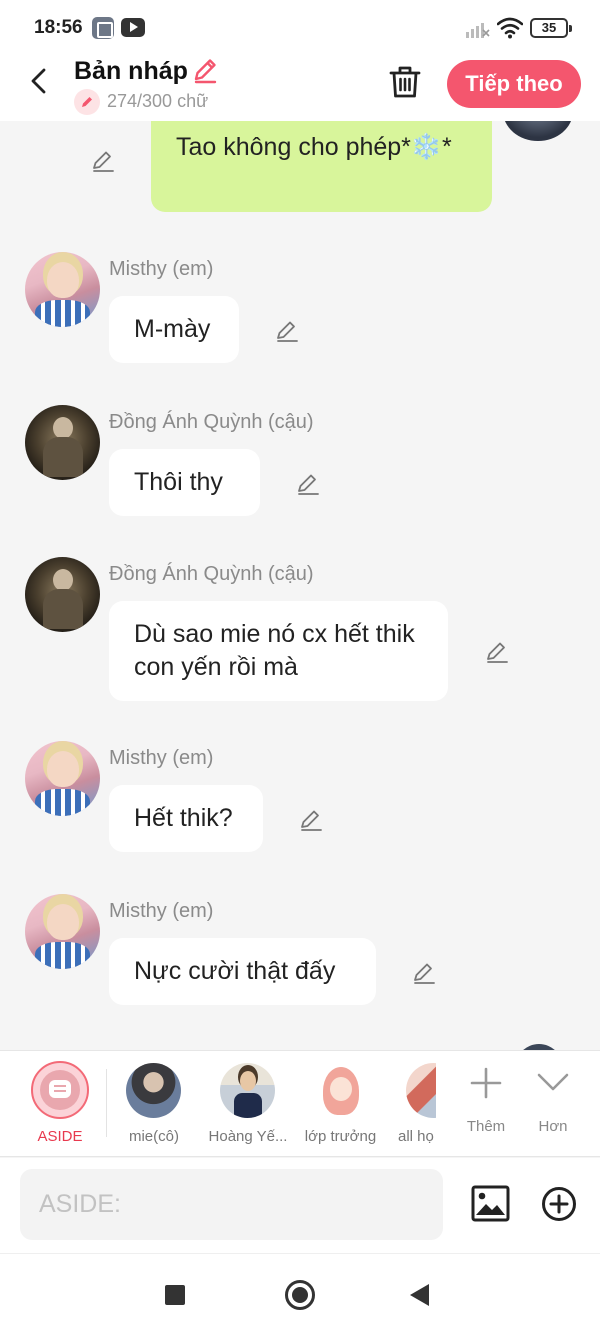 The width and height of the screenshot is (600, 1333). What do you see at coordinates (153, 1136) in the screenshot?
I see `character-label: mie(cô)` at bounding box center [153, 1136].